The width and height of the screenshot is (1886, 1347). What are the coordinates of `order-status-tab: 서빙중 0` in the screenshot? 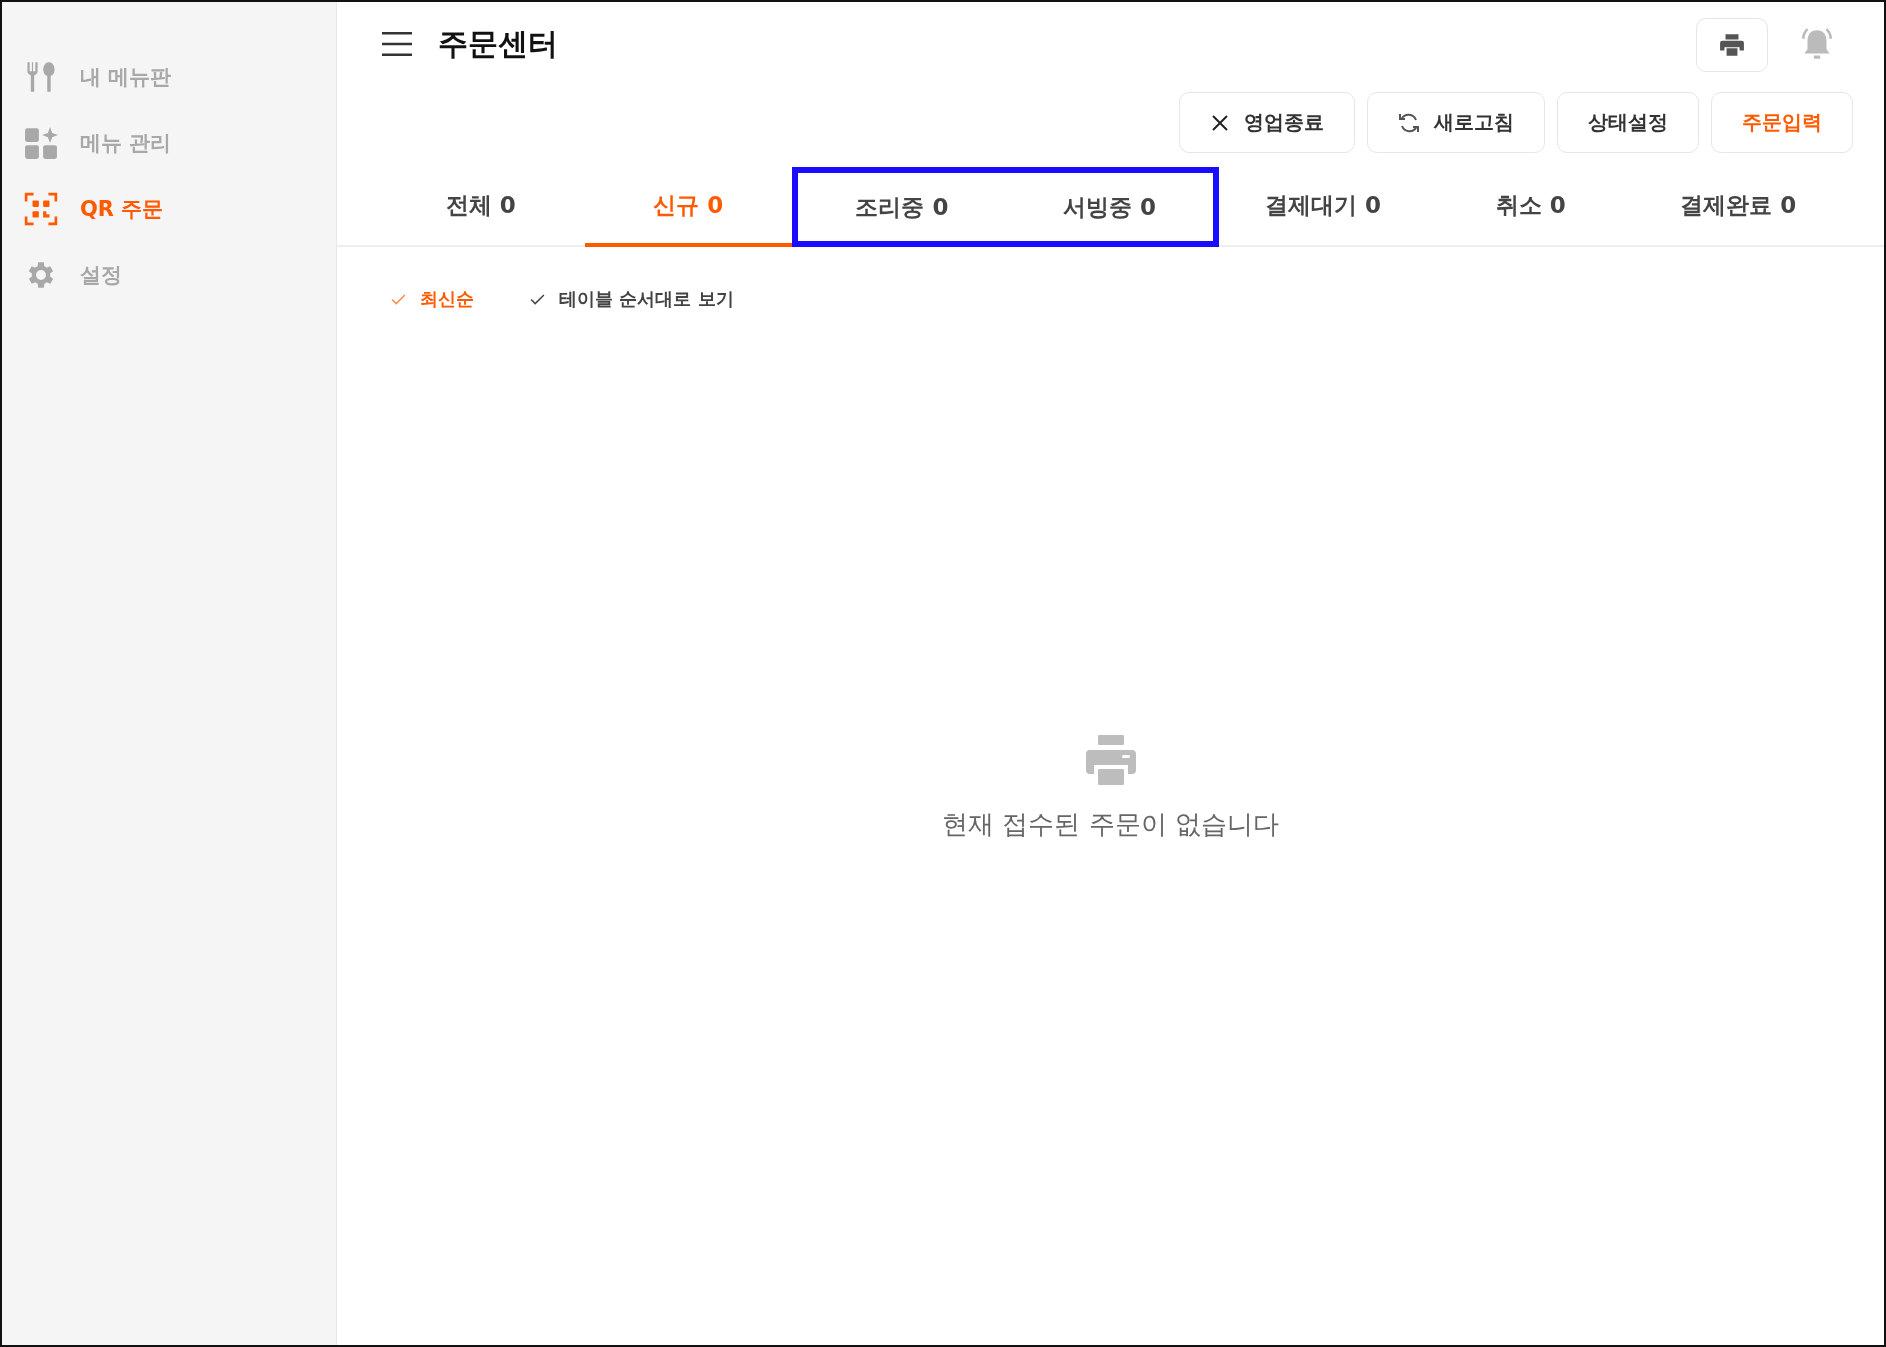 It's located at (1112, 207).